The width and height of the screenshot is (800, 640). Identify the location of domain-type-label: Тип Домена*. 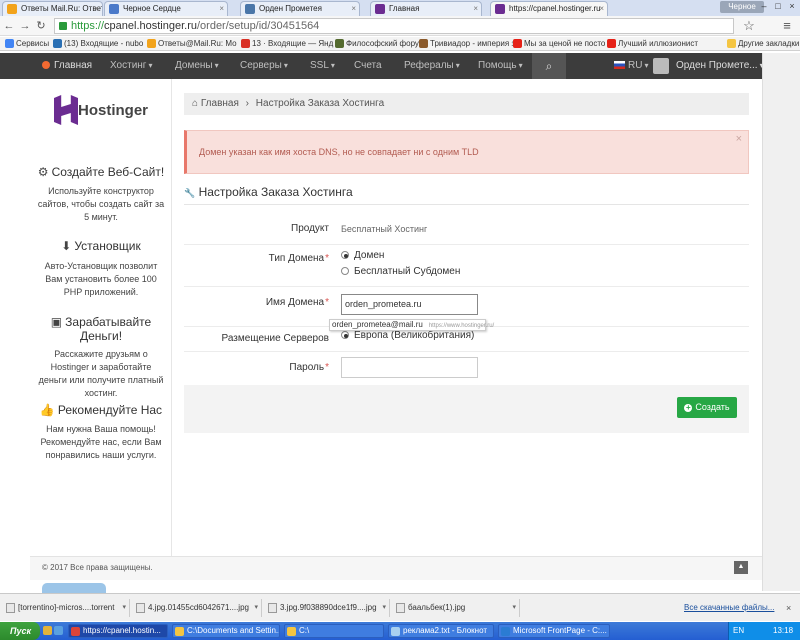
(299, 258).